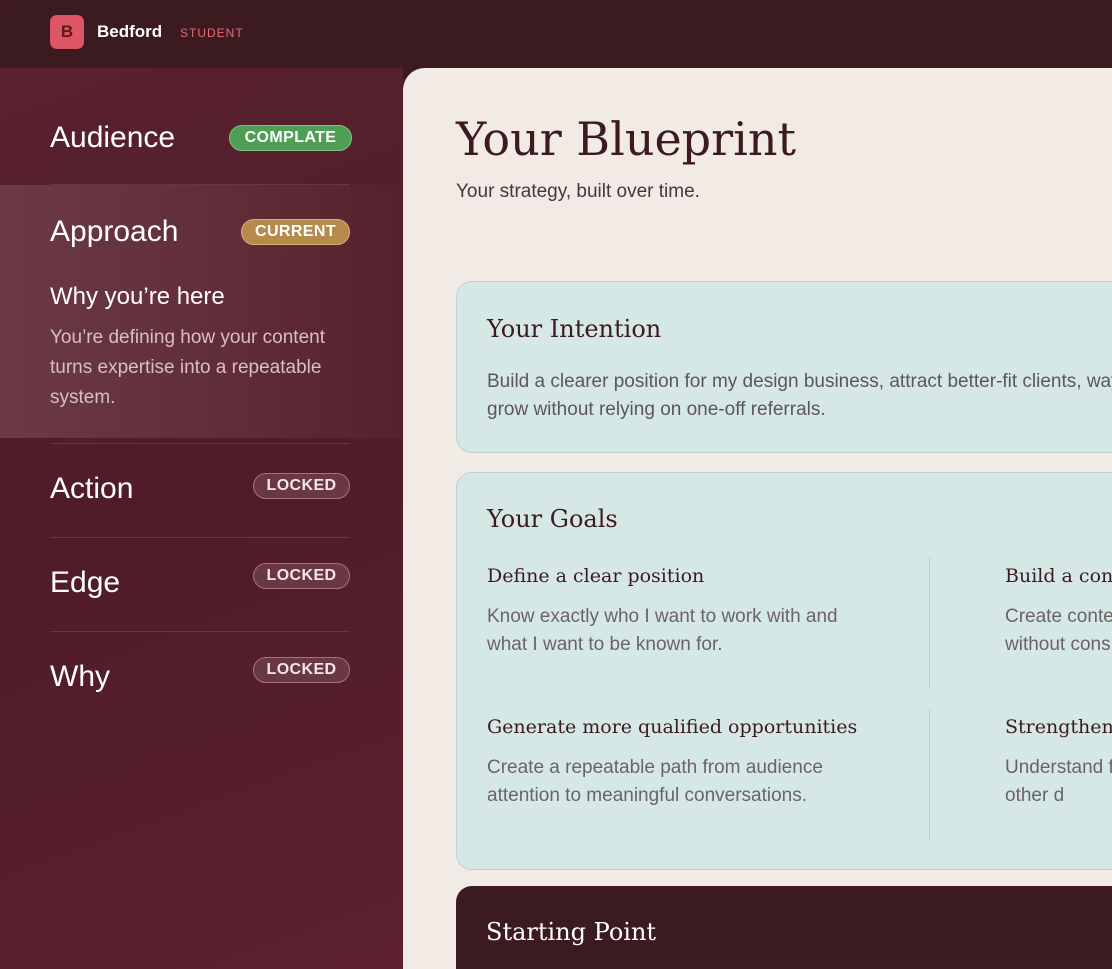 Image resolution: width=1112 pixels, height=969 pixels. What do you see at coordinates (92, 488) in the screenshot?
I see `sidebar-item-label: Action` at bounding box center [92, 488].